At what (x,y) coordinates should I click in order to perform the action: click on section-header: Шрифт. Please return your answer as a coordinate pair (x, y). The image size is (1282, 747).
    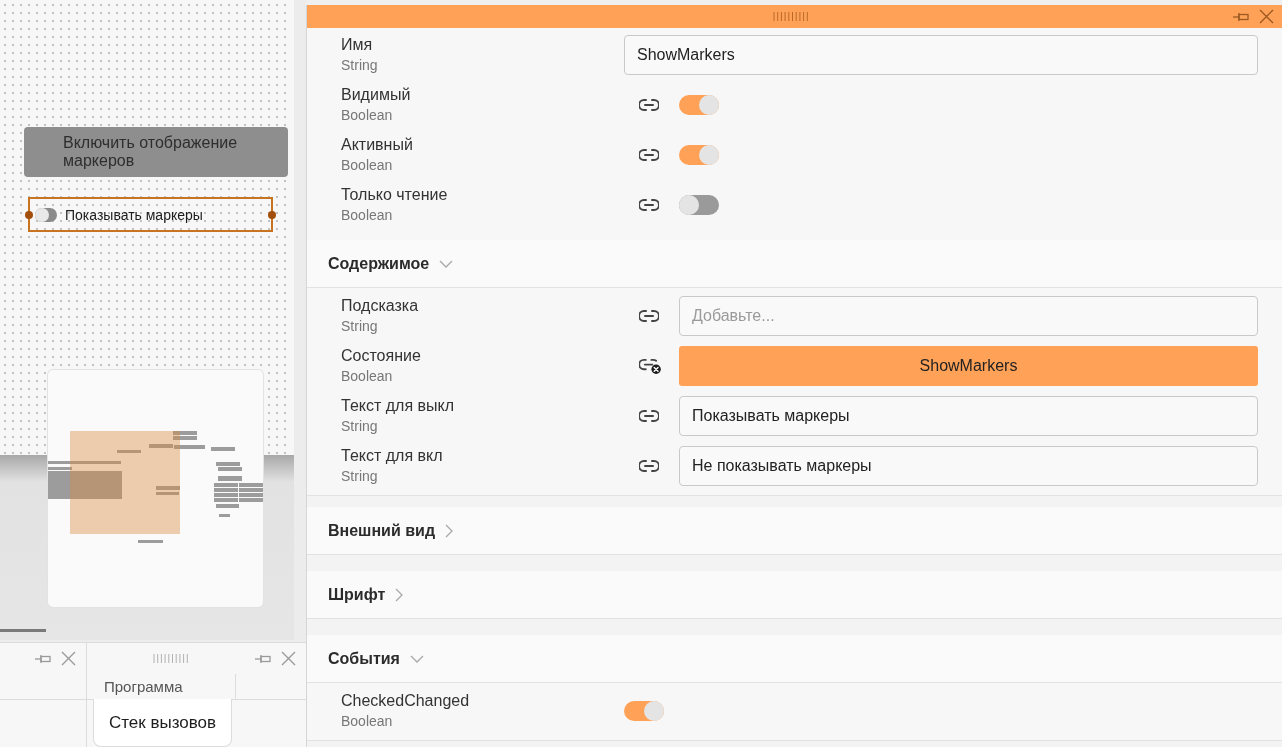
    Looking at the image, I should click on (794, 595).